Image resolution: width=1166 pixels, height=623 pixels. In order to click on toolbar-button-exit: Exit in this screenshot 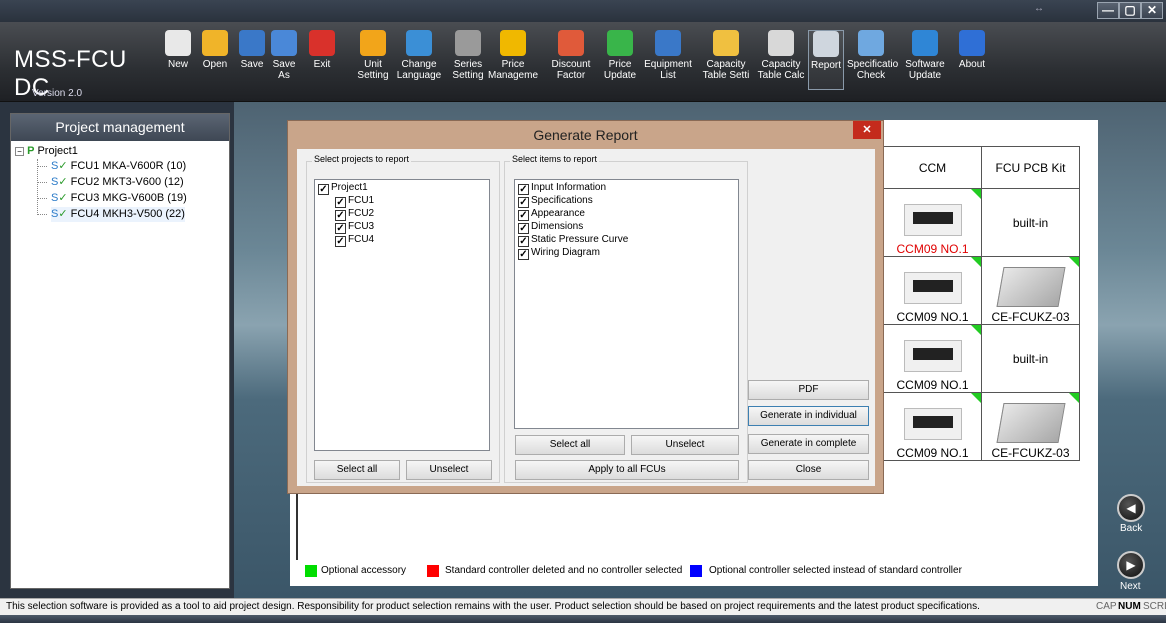, I will do `click(322, 60)`.